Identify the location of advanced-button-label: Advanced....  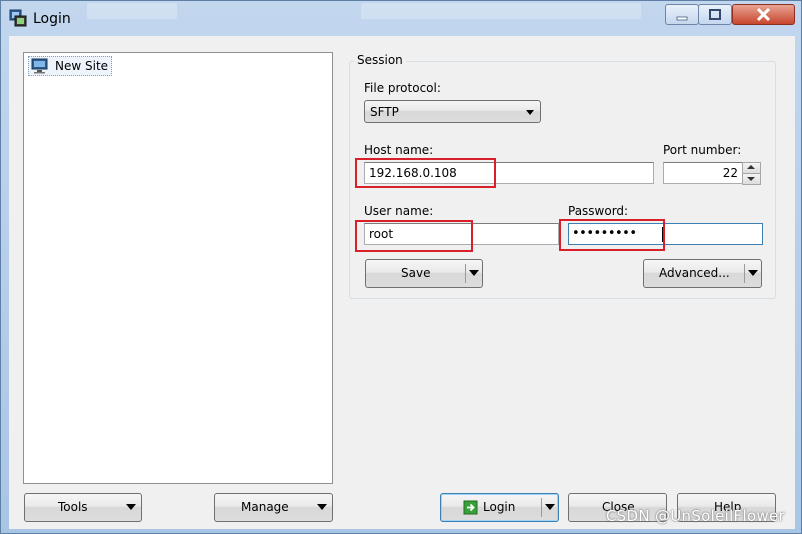
(694, 273).